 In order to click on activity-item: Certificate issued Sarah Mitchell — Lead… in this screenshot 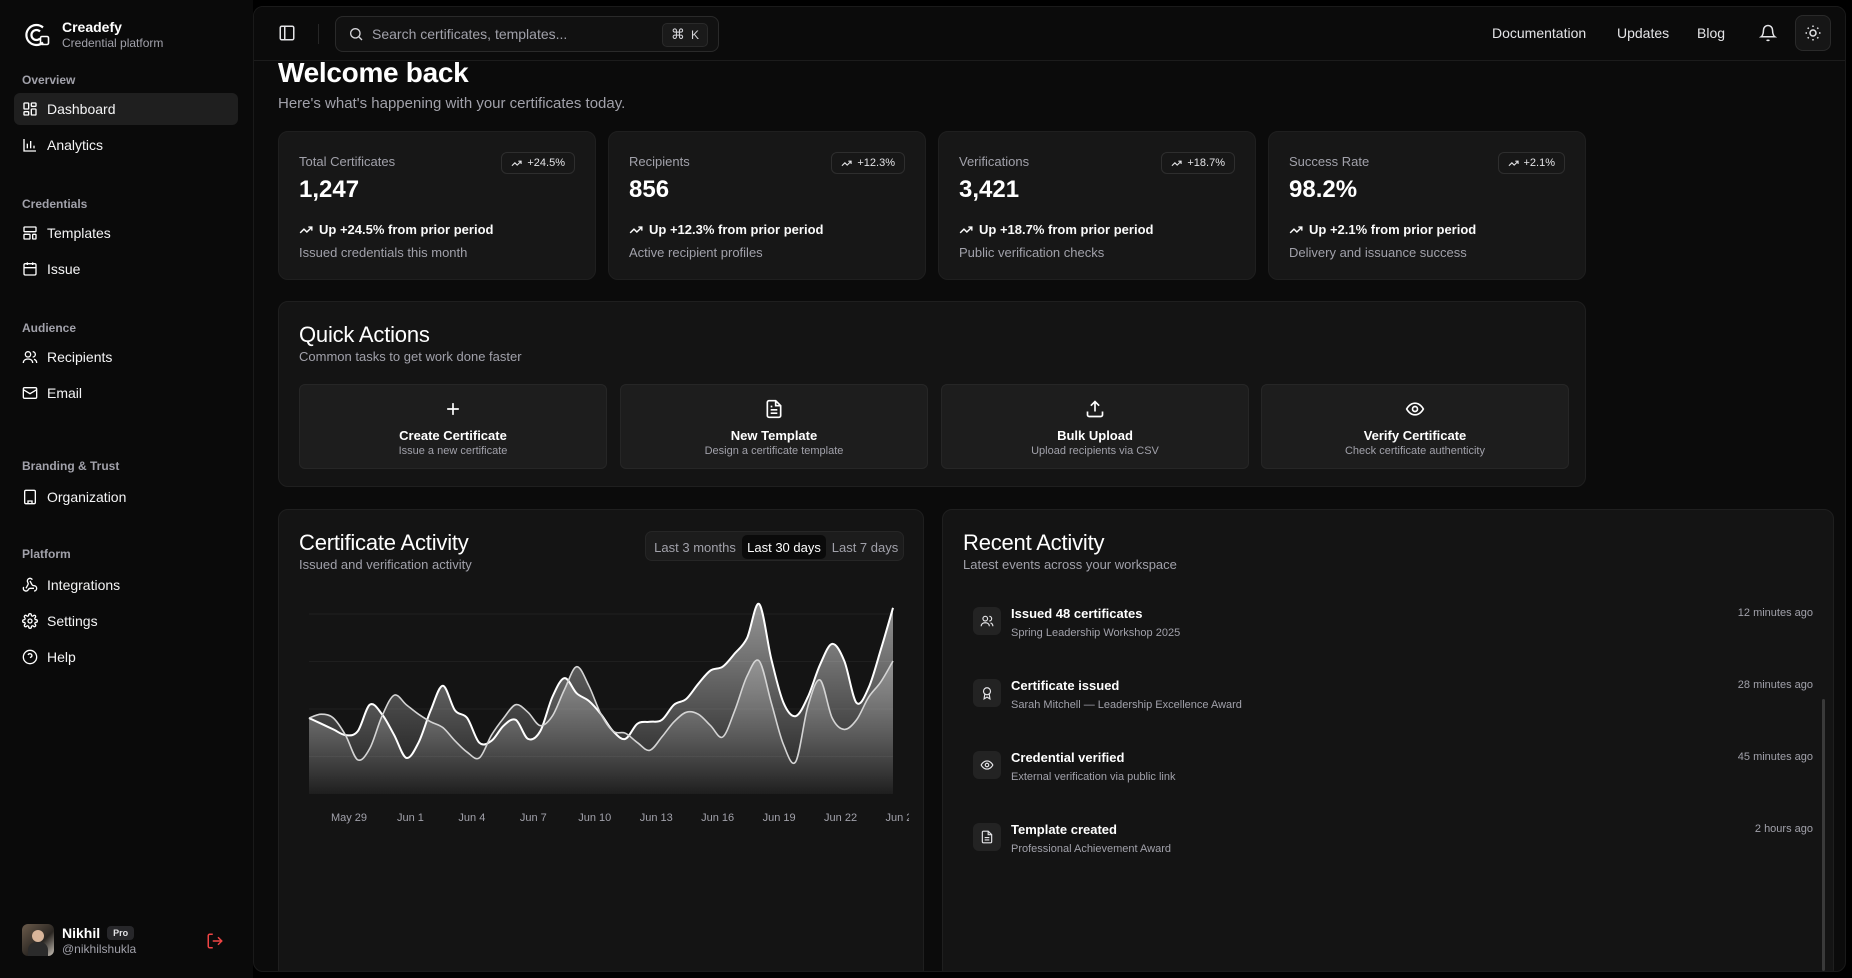, I will do `click(1393, 704)`.